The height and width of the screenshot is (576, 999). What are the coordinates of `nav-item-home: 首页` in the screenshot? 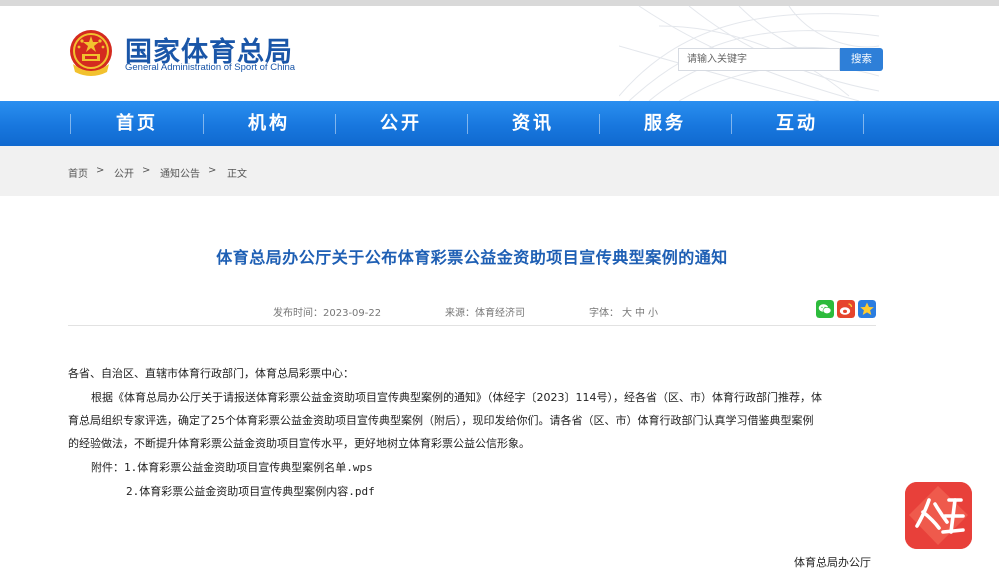 It's located at (137, 123).